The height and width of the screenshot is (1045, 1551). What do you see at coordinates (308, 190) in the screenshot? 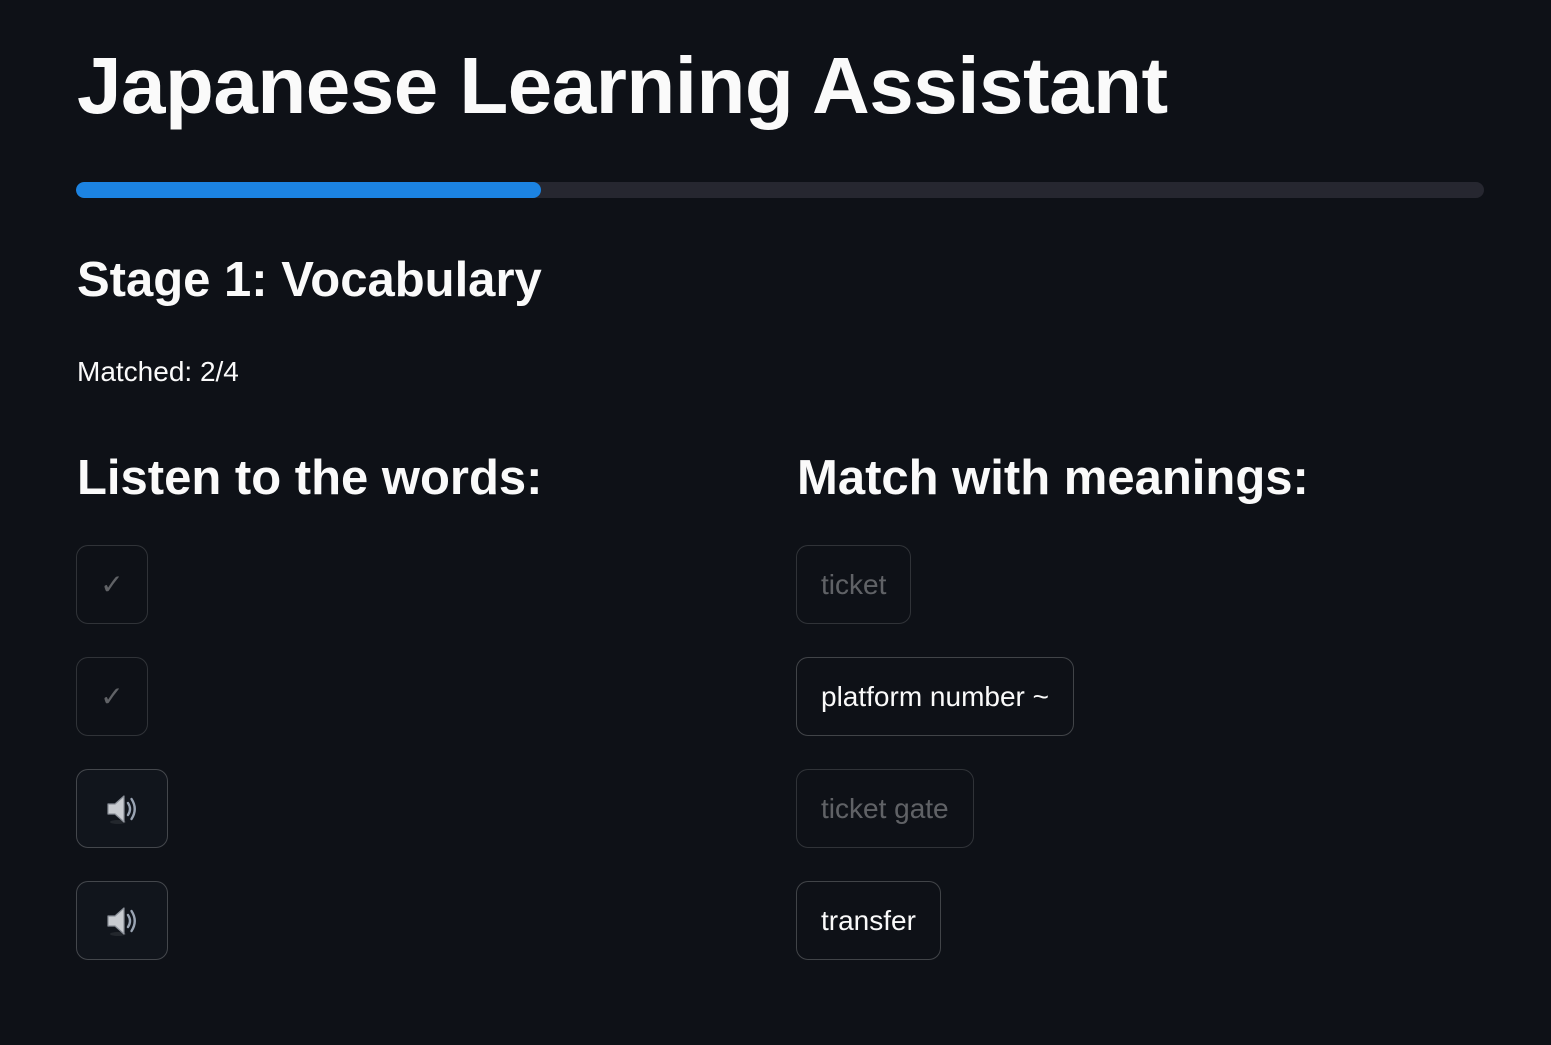
I see `progress-bar-fill` at bounding box center [308, 190].